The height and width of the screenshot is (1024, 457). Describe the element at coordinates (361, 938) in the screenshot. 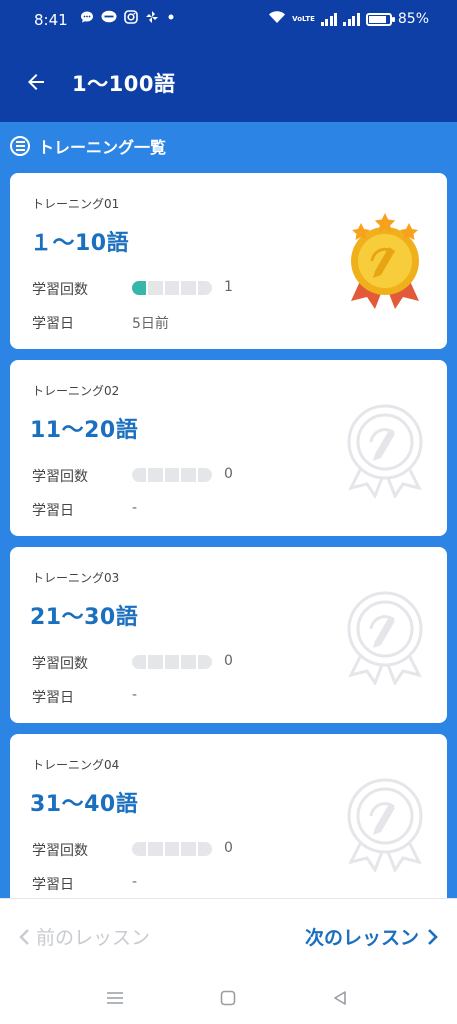

I see `next-lesson-label: 次のレッスン` at that location.